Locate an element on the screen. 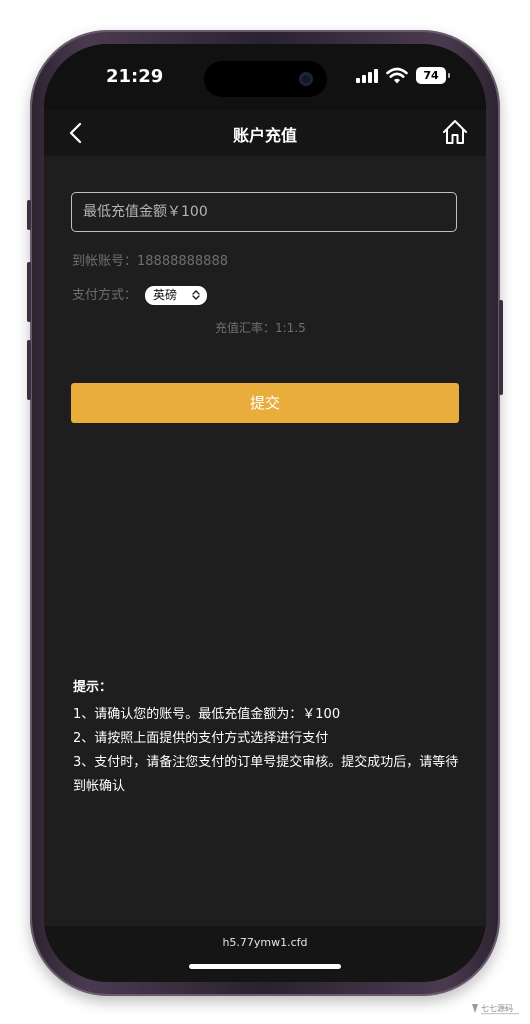  tip-line: 1、请确认您的账号。最低充值金额为：￥100 is located at coordinates (207, 714).